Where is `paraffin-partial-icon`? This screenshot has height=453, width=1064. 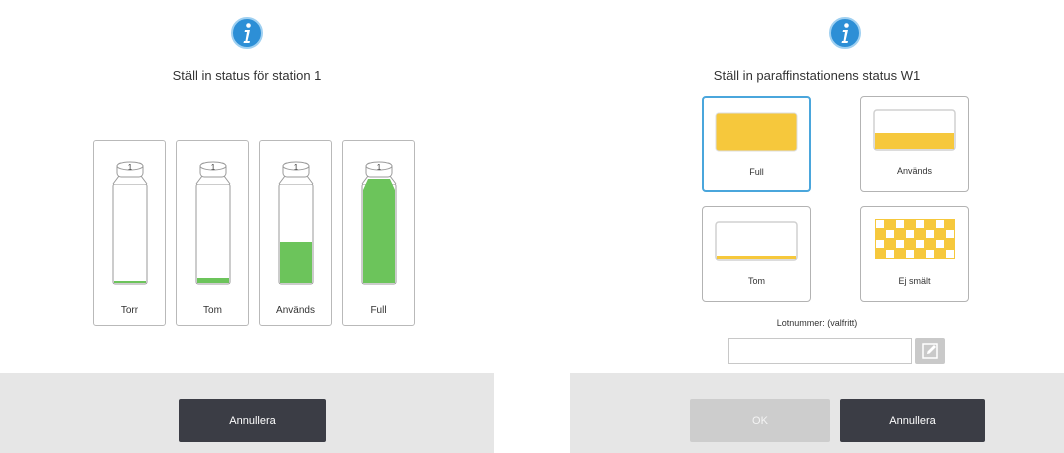
paraffin-partial-icon is located at coordinates (914, 130).